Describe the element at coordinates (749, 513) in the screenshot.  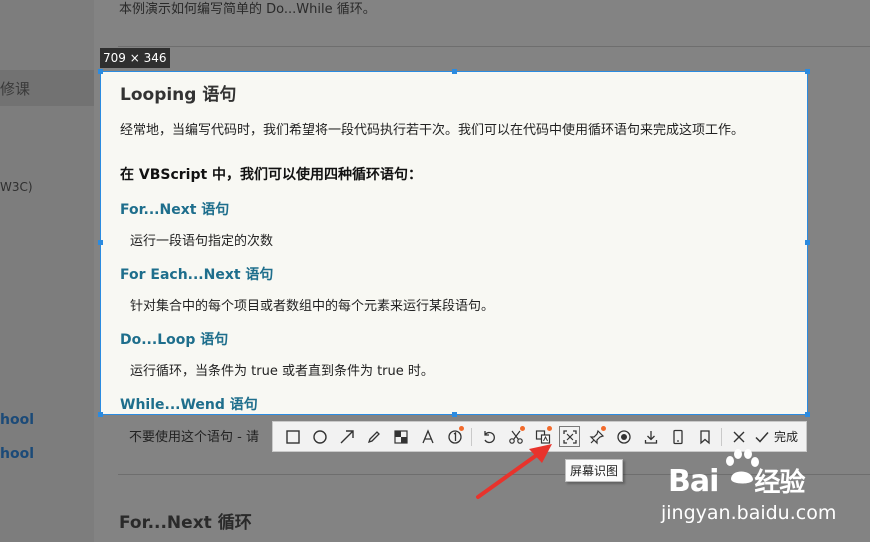
I see `watermark-url: jingyan.baidu.com` at that location.